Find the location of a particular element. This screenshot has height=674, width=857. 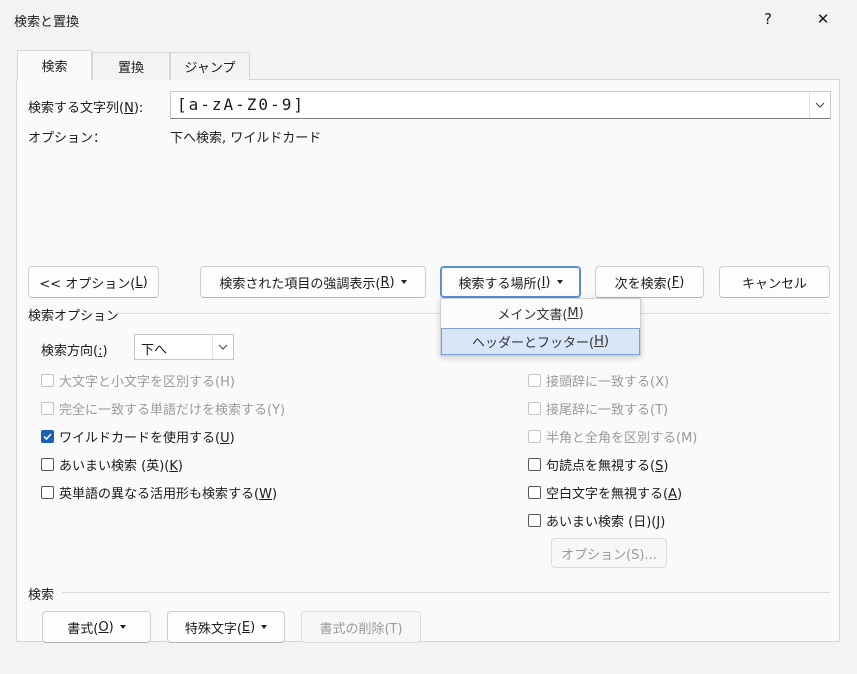

checkbox-match-prefix: 接頭辞に一致する(X) is located at coordinates (598, 380).